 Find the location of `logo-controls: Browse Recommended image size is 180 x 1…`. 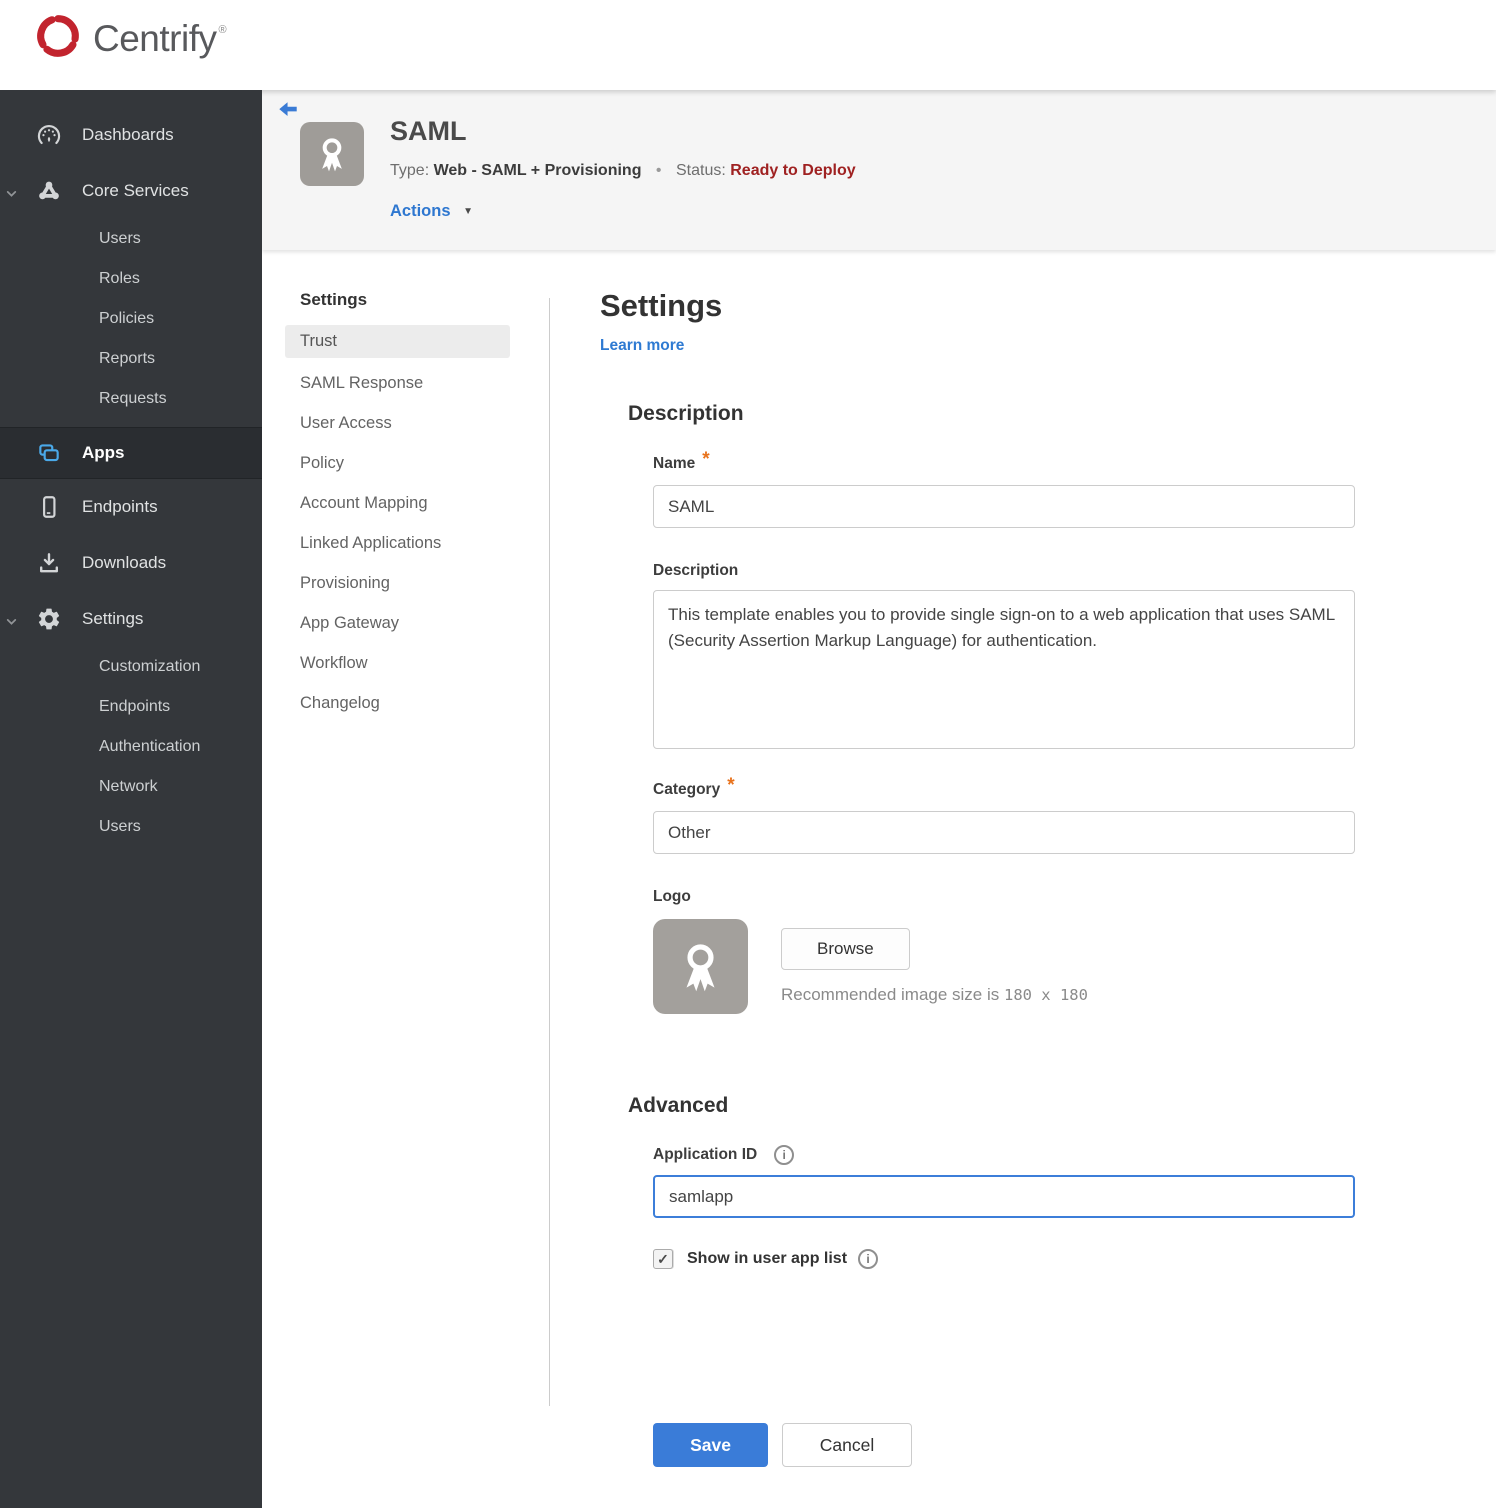

logo-controls: Browse Recommended image size is 180 x 1… is located at coordinates (934, 966).